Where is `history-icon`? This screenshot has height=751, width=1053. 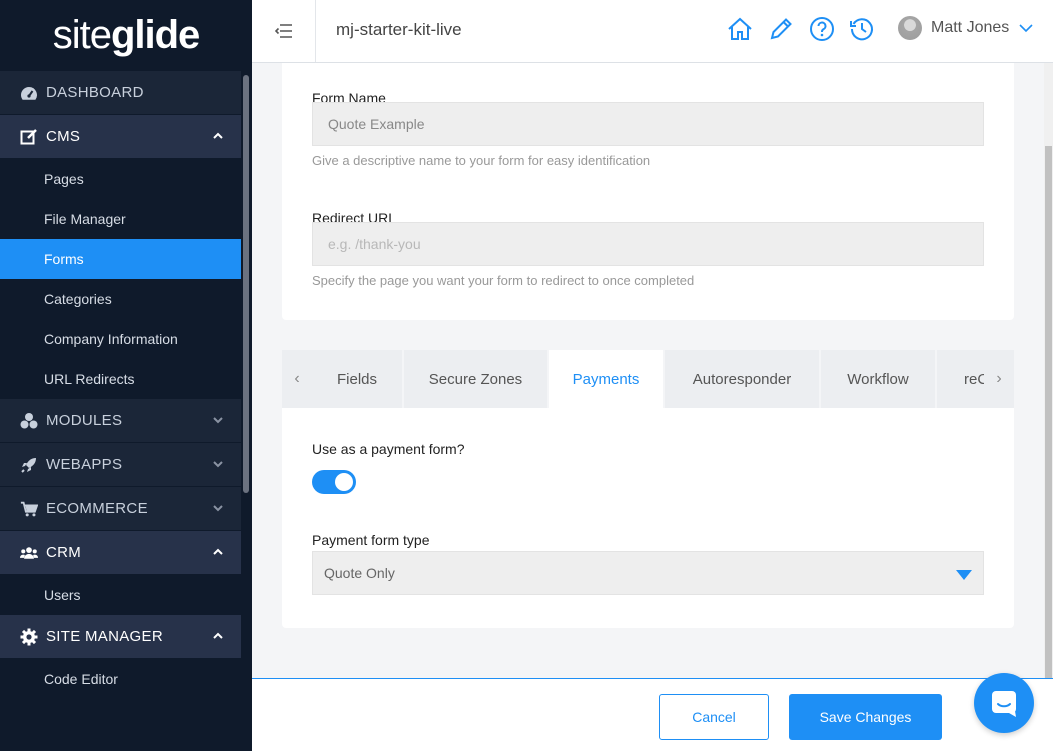 history-icon is located at coordinates (861, 29).